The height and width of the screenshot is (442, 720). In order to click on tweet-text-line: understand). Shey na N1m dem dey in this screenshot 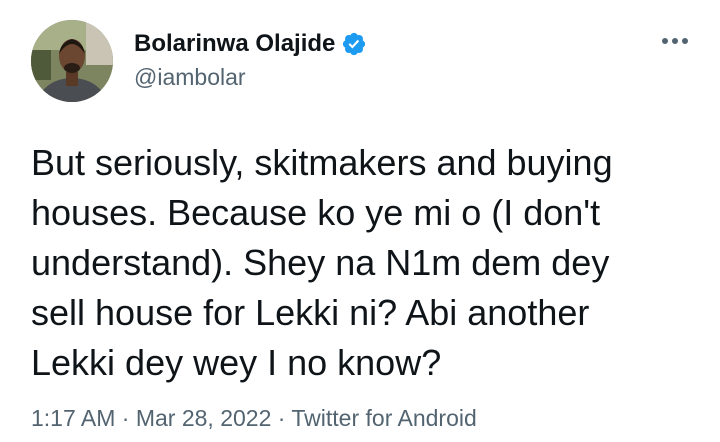, I will do `click(320, 262)`.